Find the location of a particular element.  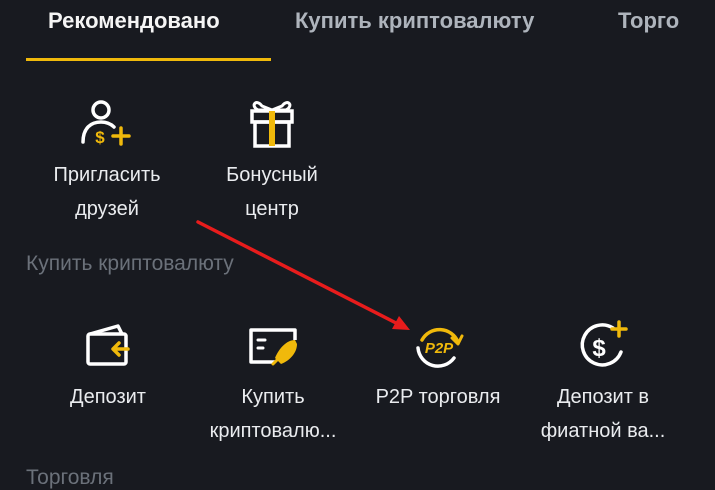

annotation-arrow is located at coordinates (303, 275).